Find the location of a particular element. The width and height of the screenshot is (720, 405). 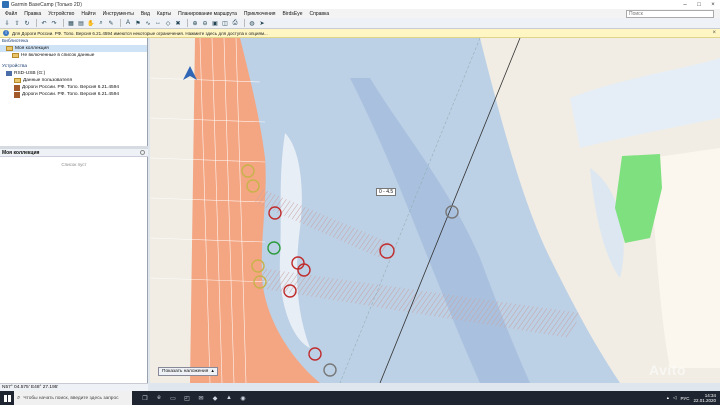

clock: 14:34 22.01.2020 is located at coordinates (704, 398).